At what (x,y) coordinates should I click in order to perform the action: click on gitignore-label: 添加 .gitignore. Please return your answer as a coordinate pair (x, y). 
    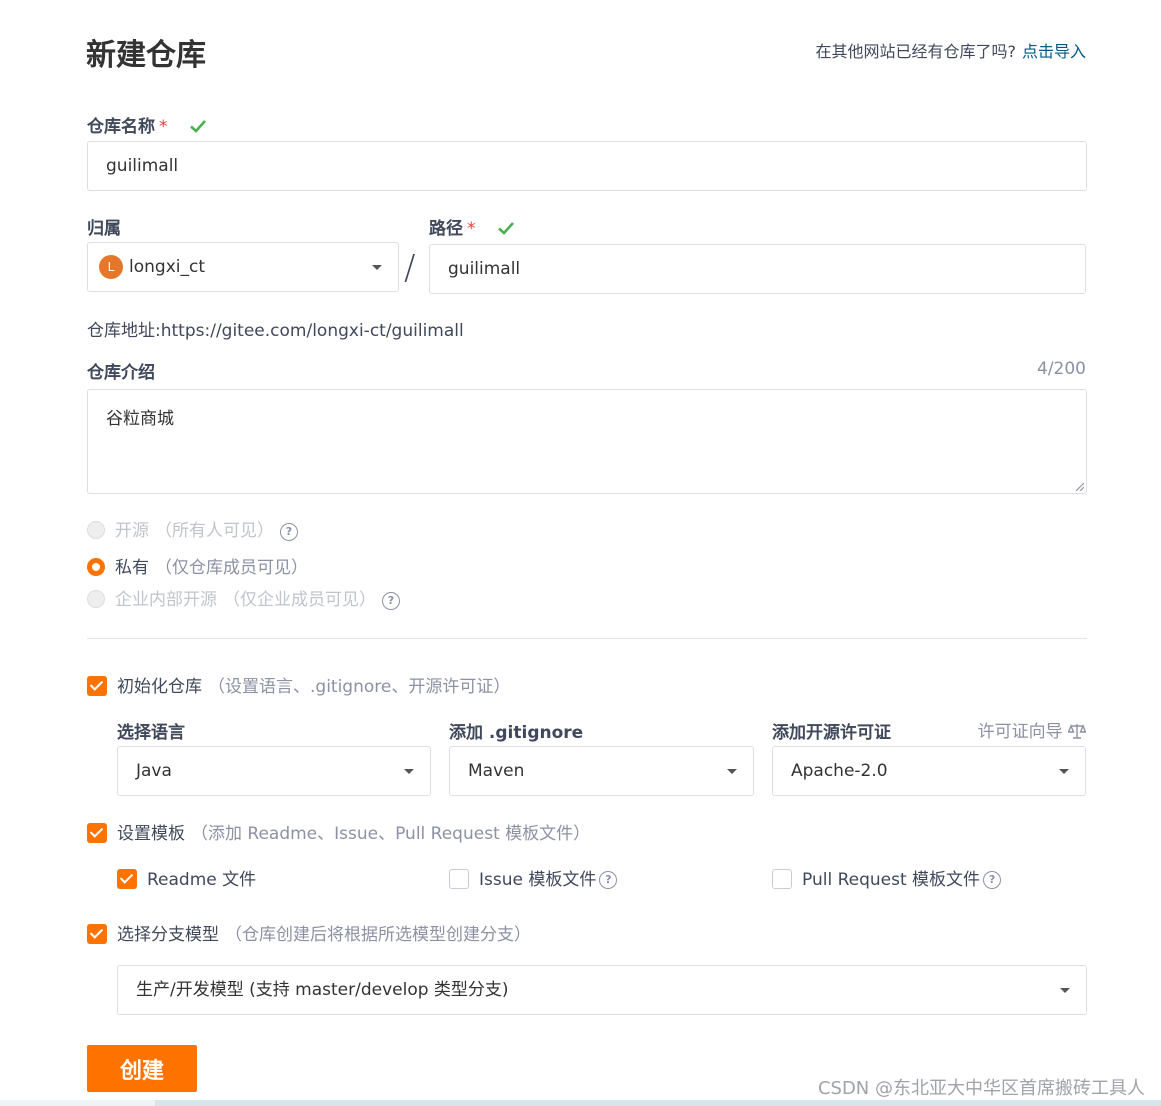
    Looking at the image, I should click on (516, 733).